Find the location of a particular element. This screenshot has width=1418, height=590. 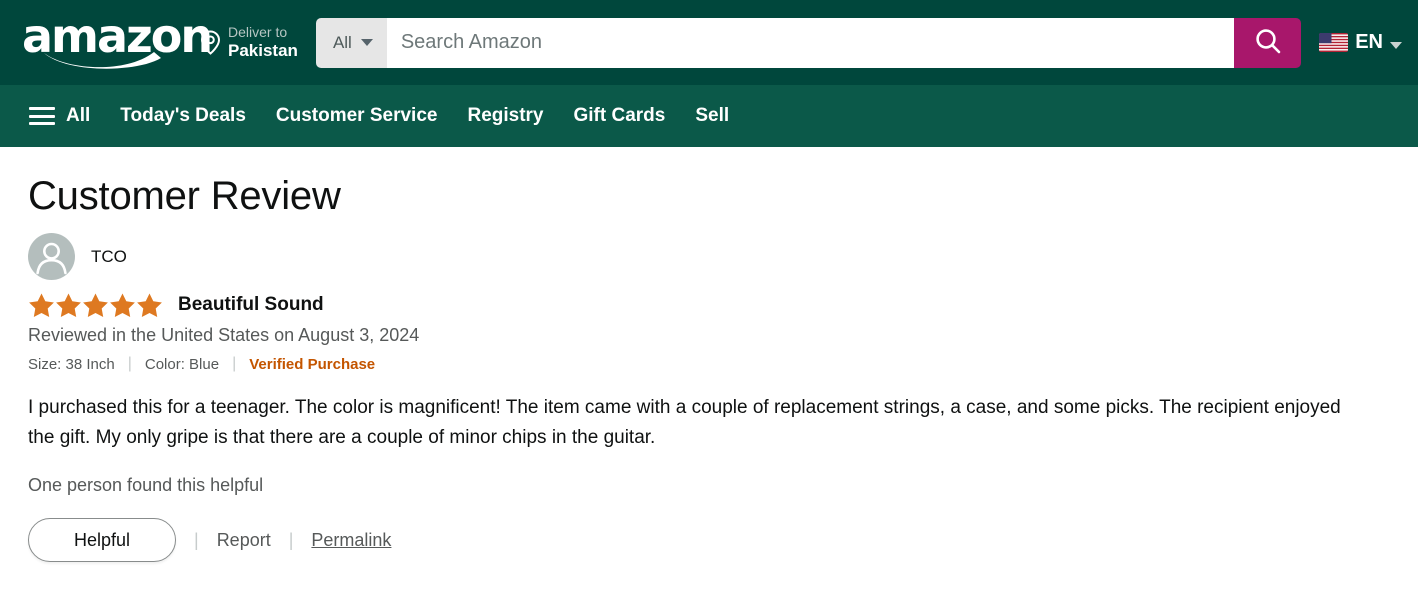

nav-item-sell: Sell is located at coordinates (712, 116).